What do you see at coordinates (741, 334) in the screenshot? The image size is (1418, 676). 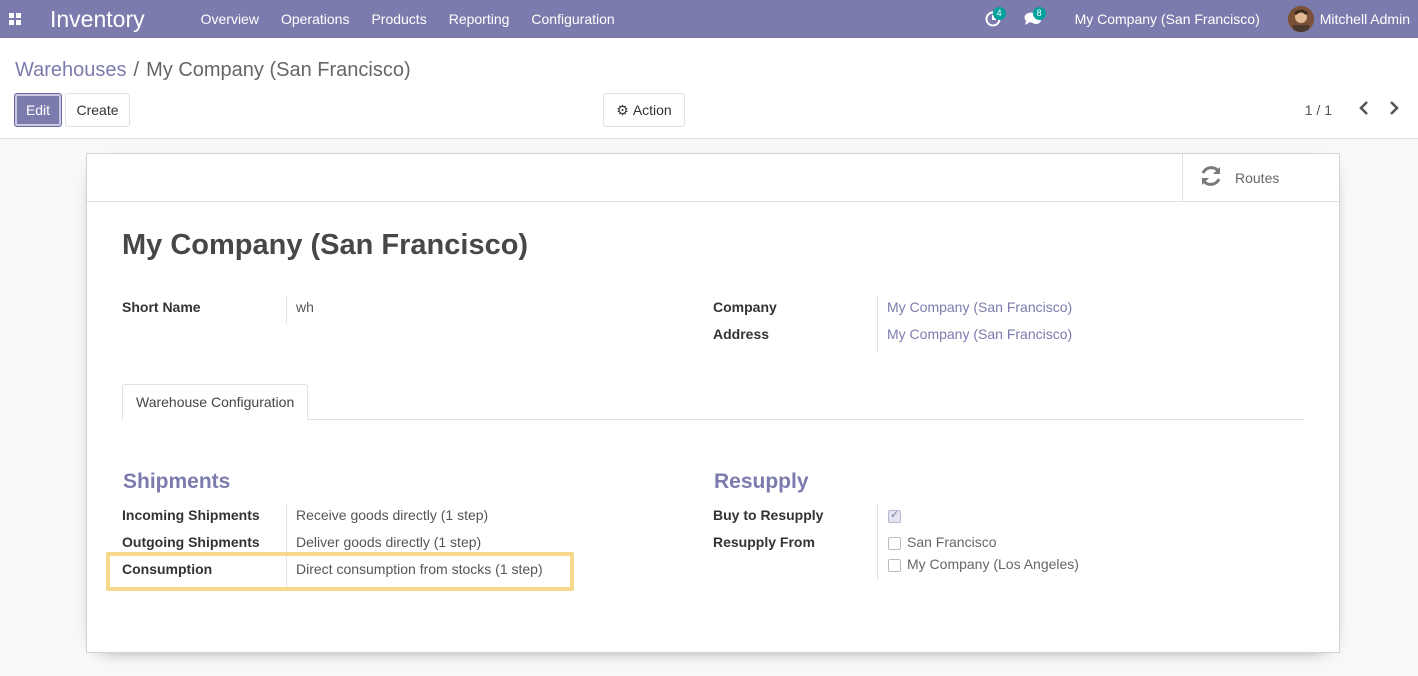 I see `address-label: Address` at bounding box center [741, 334].